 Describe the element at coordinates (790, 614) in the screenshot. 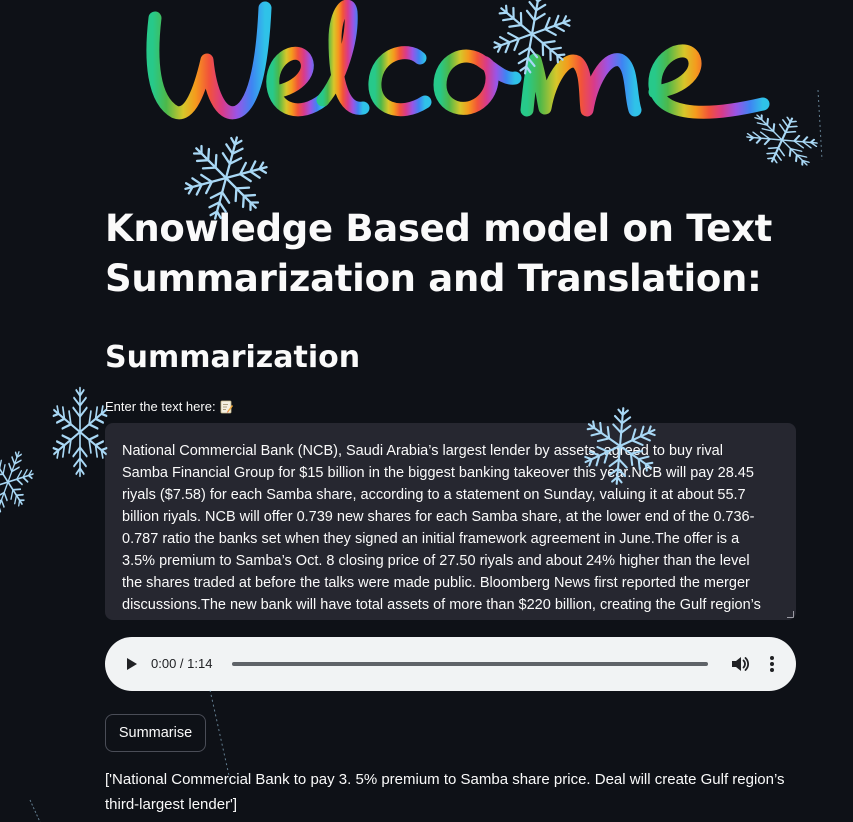

I see `resize-handle-icon` at that location.